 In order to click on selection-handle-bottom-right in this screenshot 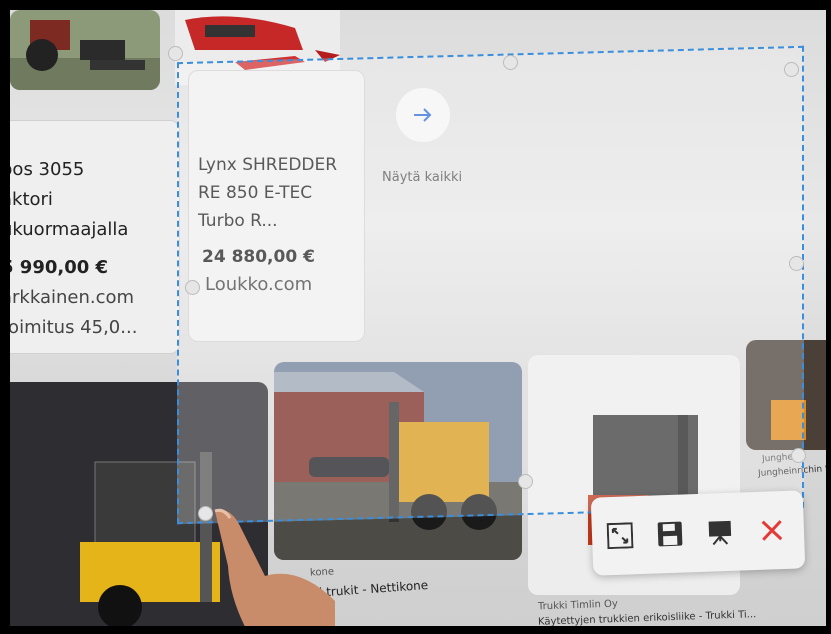, I will do `click(798, 455)`.